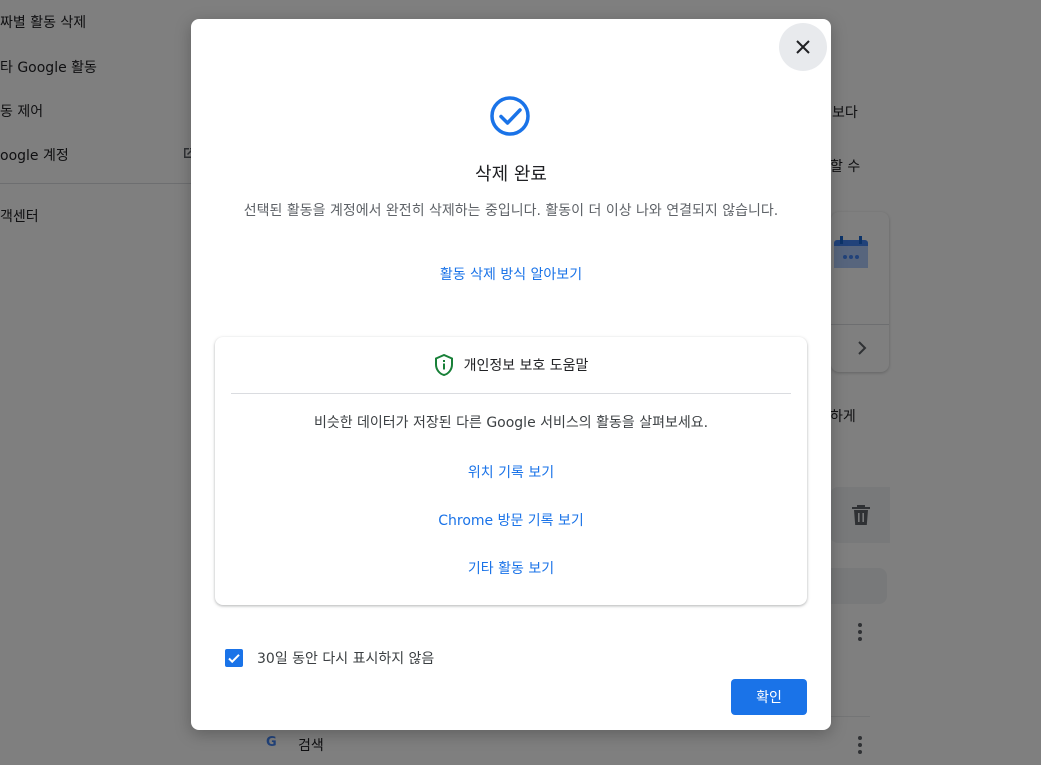 This screenshot has width=1041, height=765. What do you see at coordinates (510, 116) in the screenshot?
I see `check-circle-icon` at bounding box center [510, 116].